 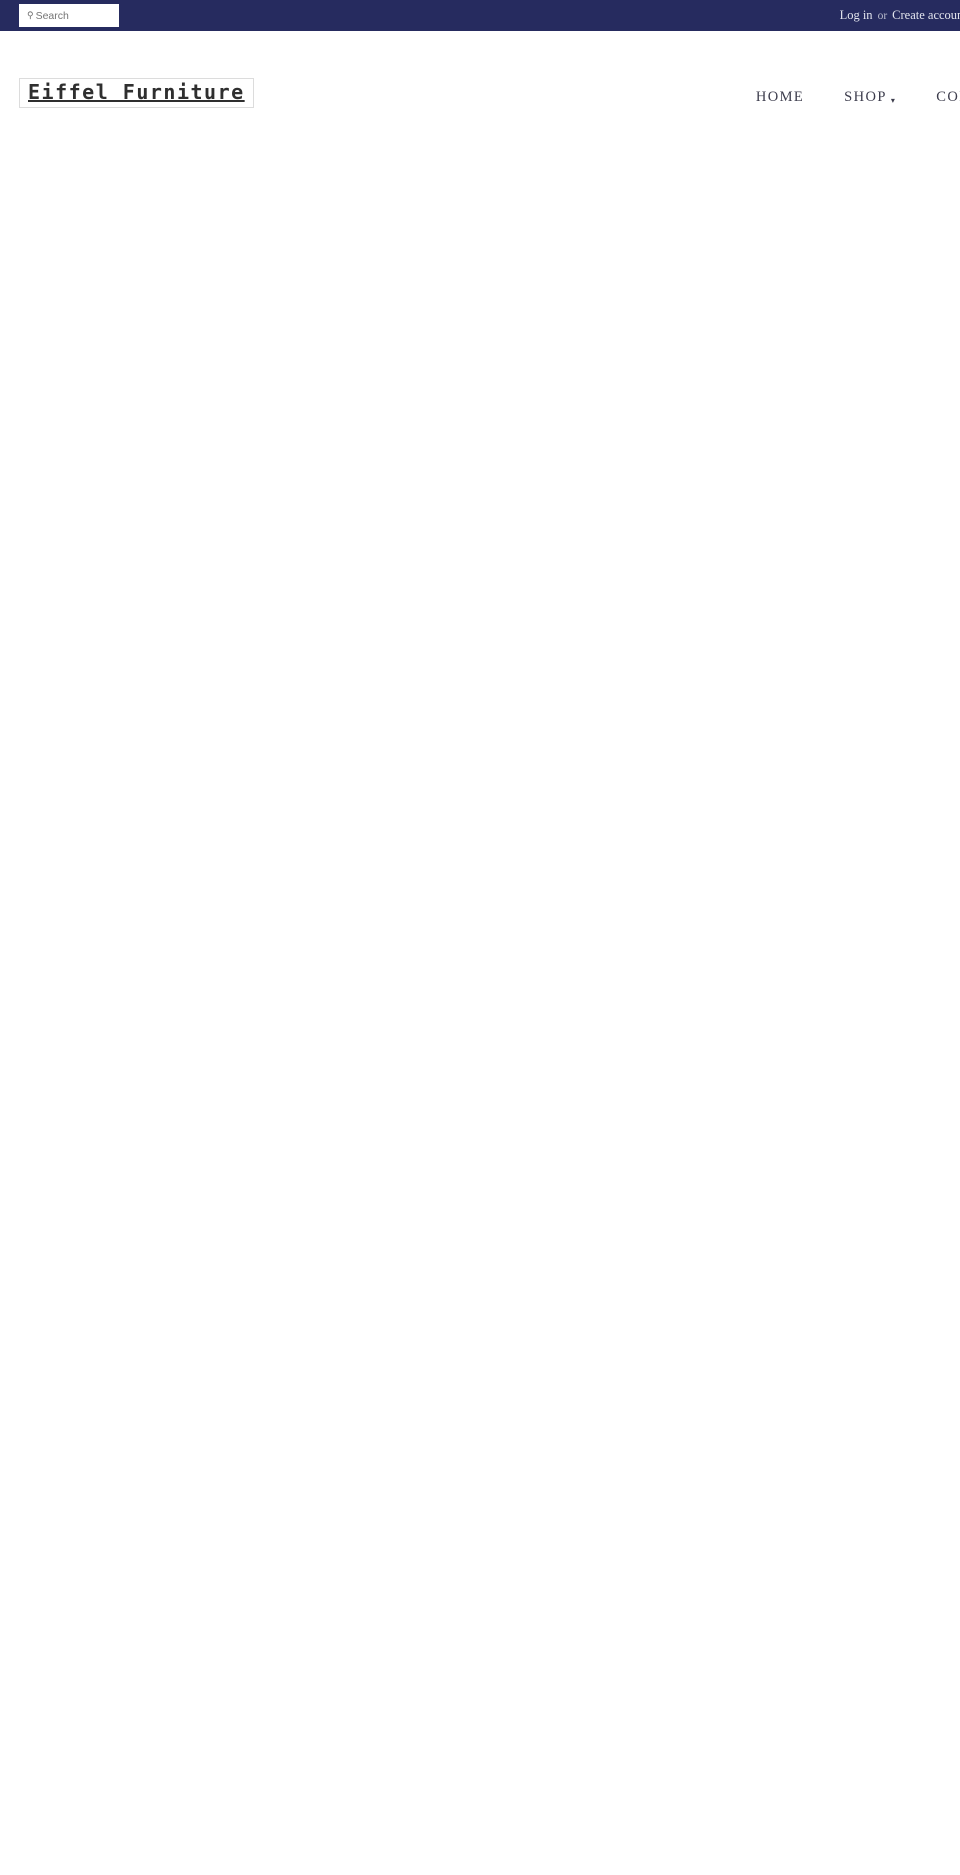 I want to click on chevron-down-icon: ▾, so click(x=893, y=100).